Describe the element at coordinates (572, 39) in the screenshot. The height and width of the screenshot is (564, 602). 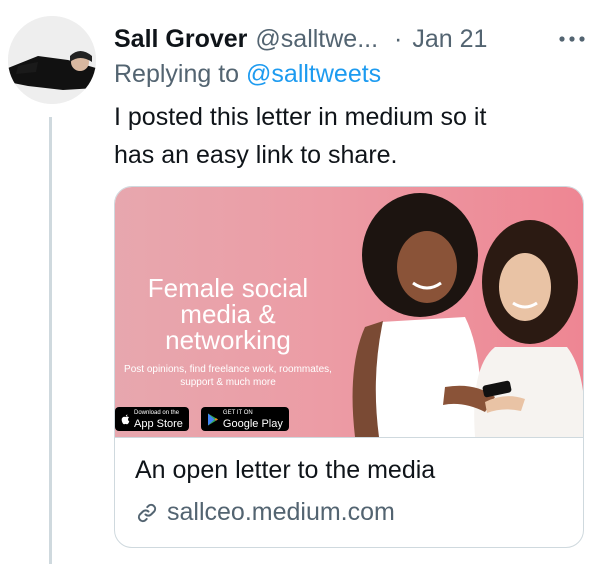
I see `more-icon` at that location.